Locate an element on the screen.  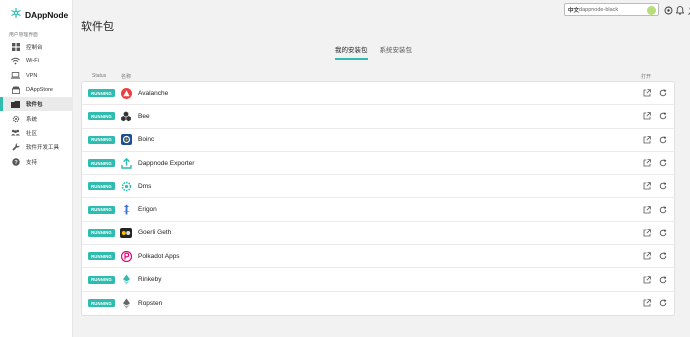
export-arrow-icon is located at coordinates (126, 163).